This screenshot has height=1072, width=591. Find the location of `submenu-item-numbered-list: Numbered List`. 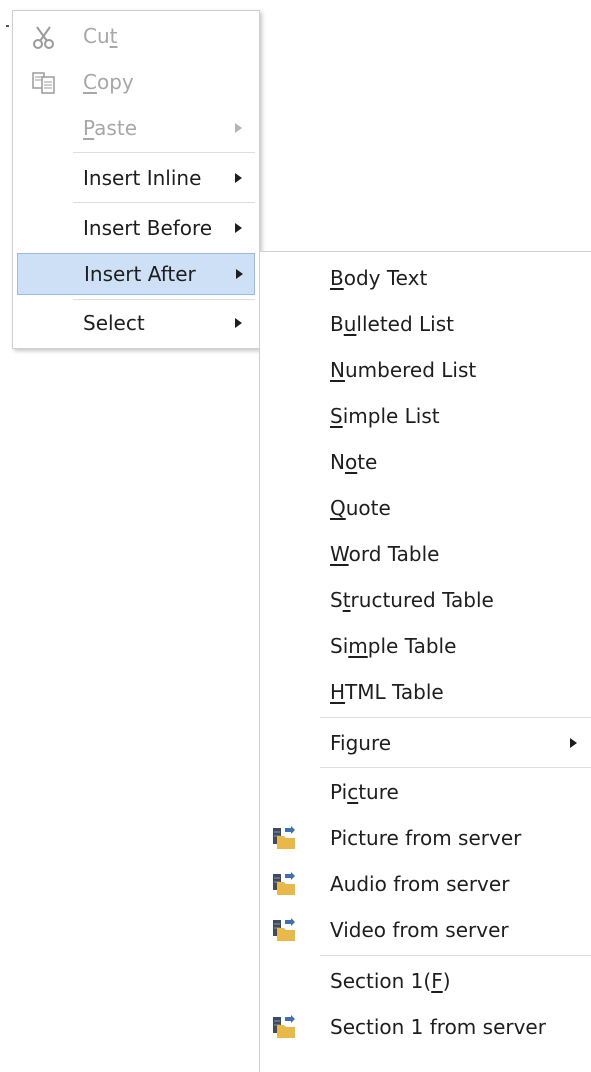

submenu-item-numbered-list: Numbered List is located at coordinates (426, 370).